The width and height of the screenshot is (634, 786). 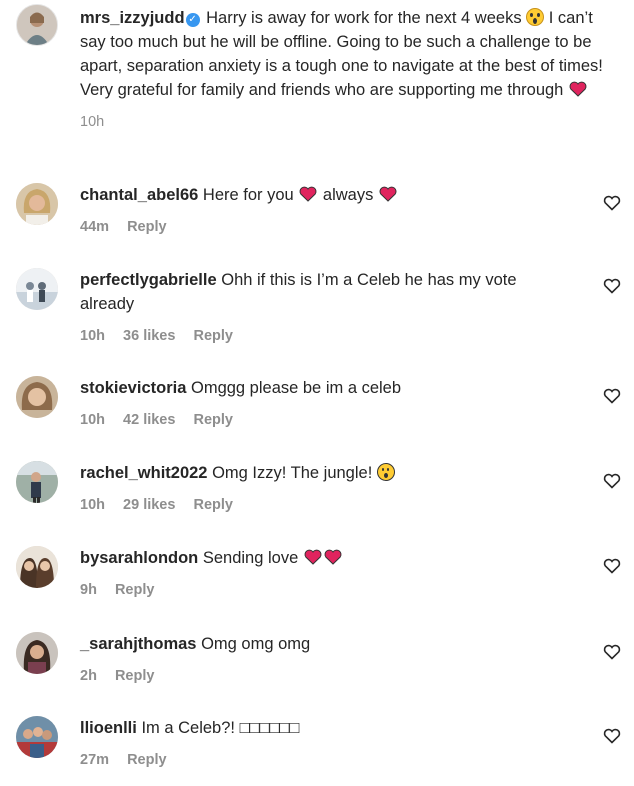 What do you see at coordinates (320, 590) in the screenshot?
I see `comment-meta: 9h Reply` at bounding box center [320, 590].